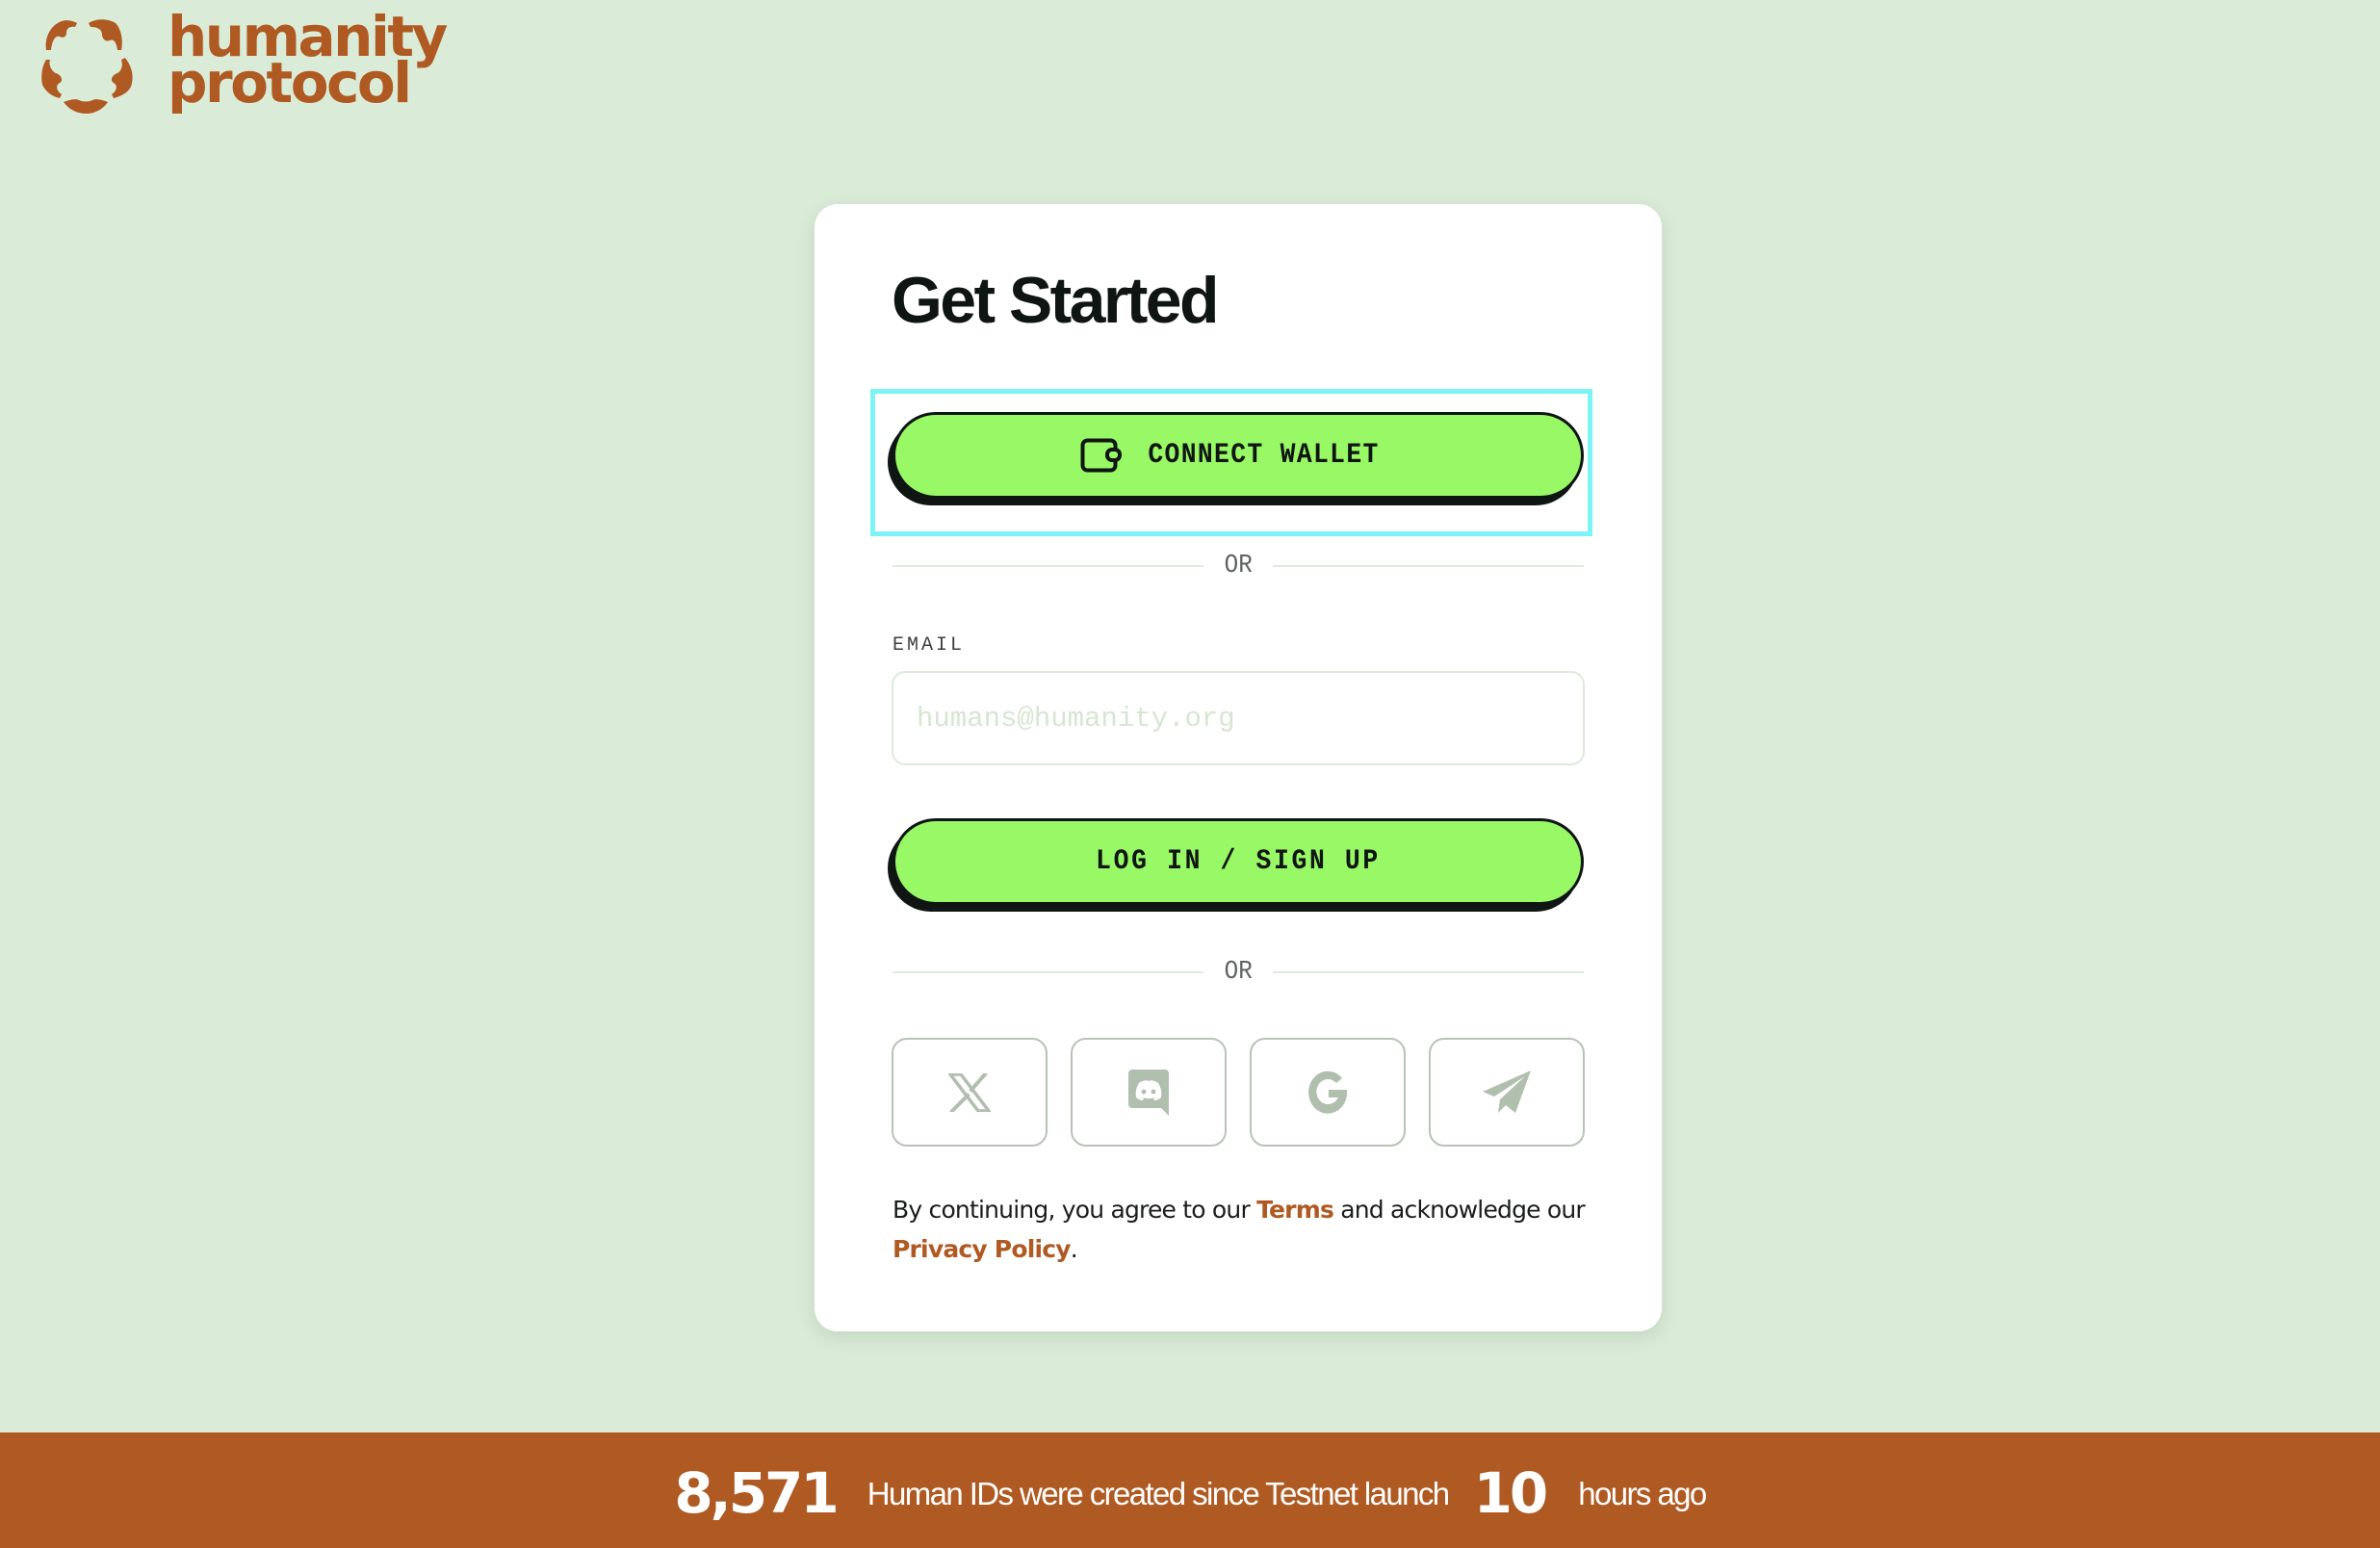 The image size is (2380, 1548). I want to click on privacy-policy-link: Privacy Policy, so click(982, 1249).